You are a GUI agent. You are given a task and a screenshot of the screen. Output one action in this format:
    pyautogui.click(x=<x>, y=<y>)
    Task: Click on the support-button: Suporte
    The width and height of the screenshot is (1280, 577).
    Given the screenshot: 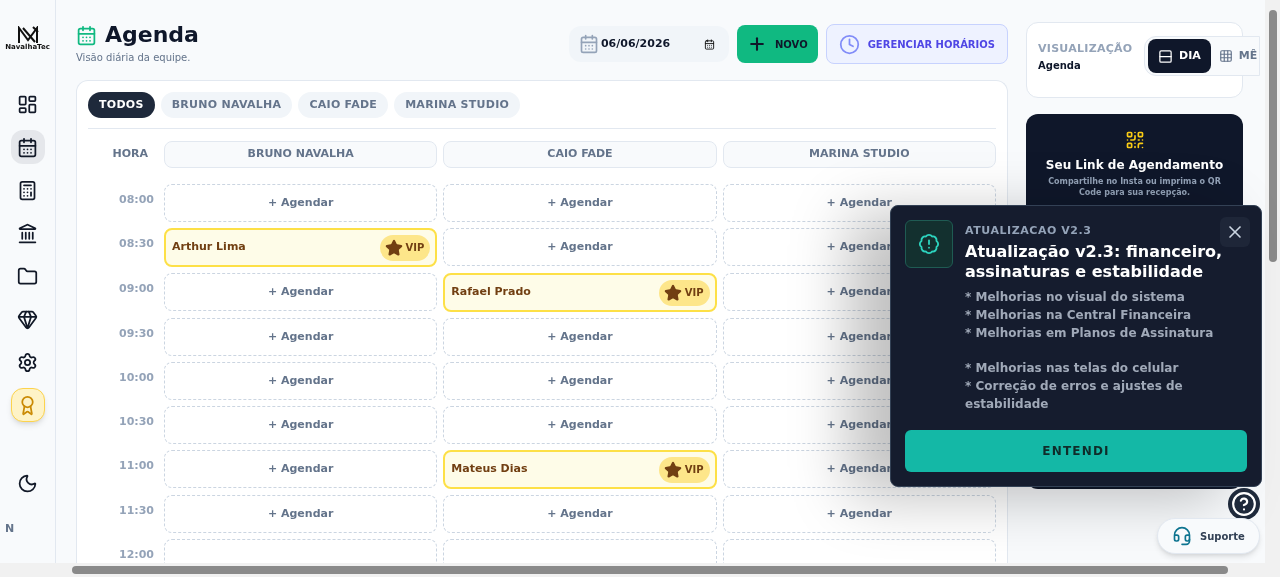 What is the action you would take?
    pyautogui.click(x=1208, y=536)
    